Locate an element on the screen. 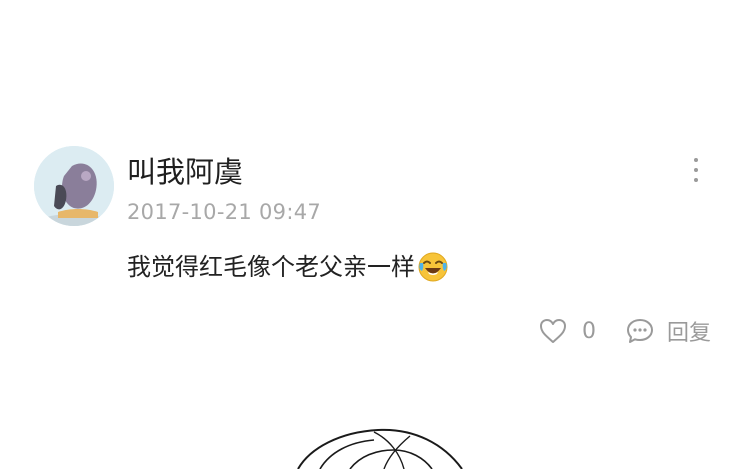 The width and height of the screenshot is (750, 469). manga-sketch-image is located at coordinates (380, 448).